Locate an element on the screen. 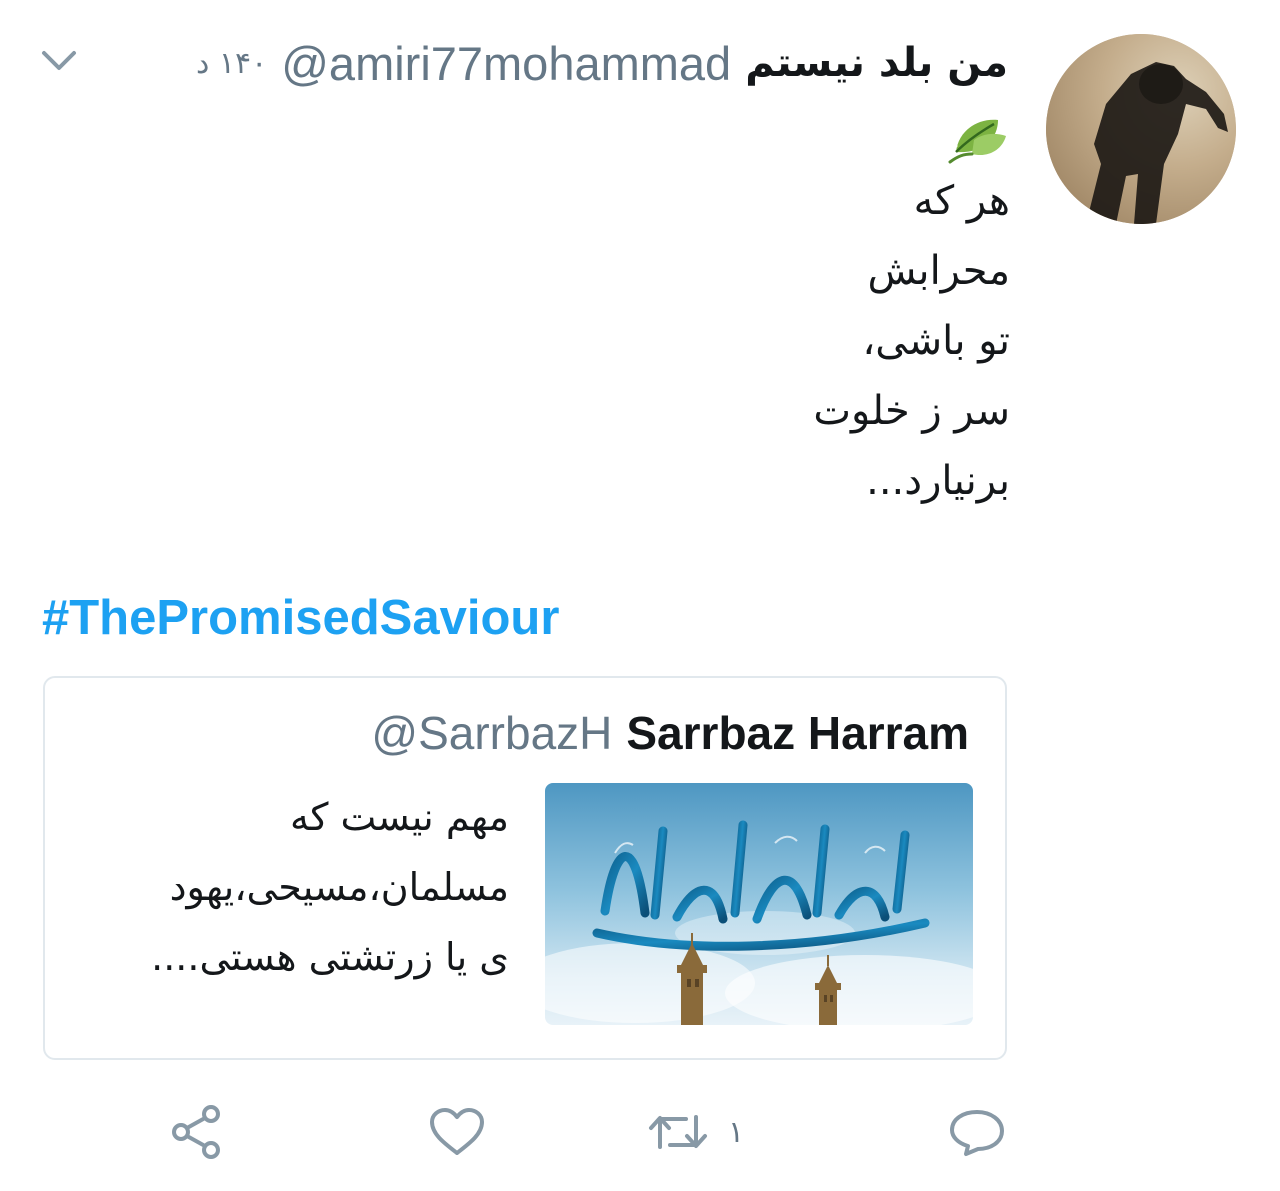 This screenshot has width=1280, height=1191. retweet-count: ۱ is located at coordinates (736, 1132).